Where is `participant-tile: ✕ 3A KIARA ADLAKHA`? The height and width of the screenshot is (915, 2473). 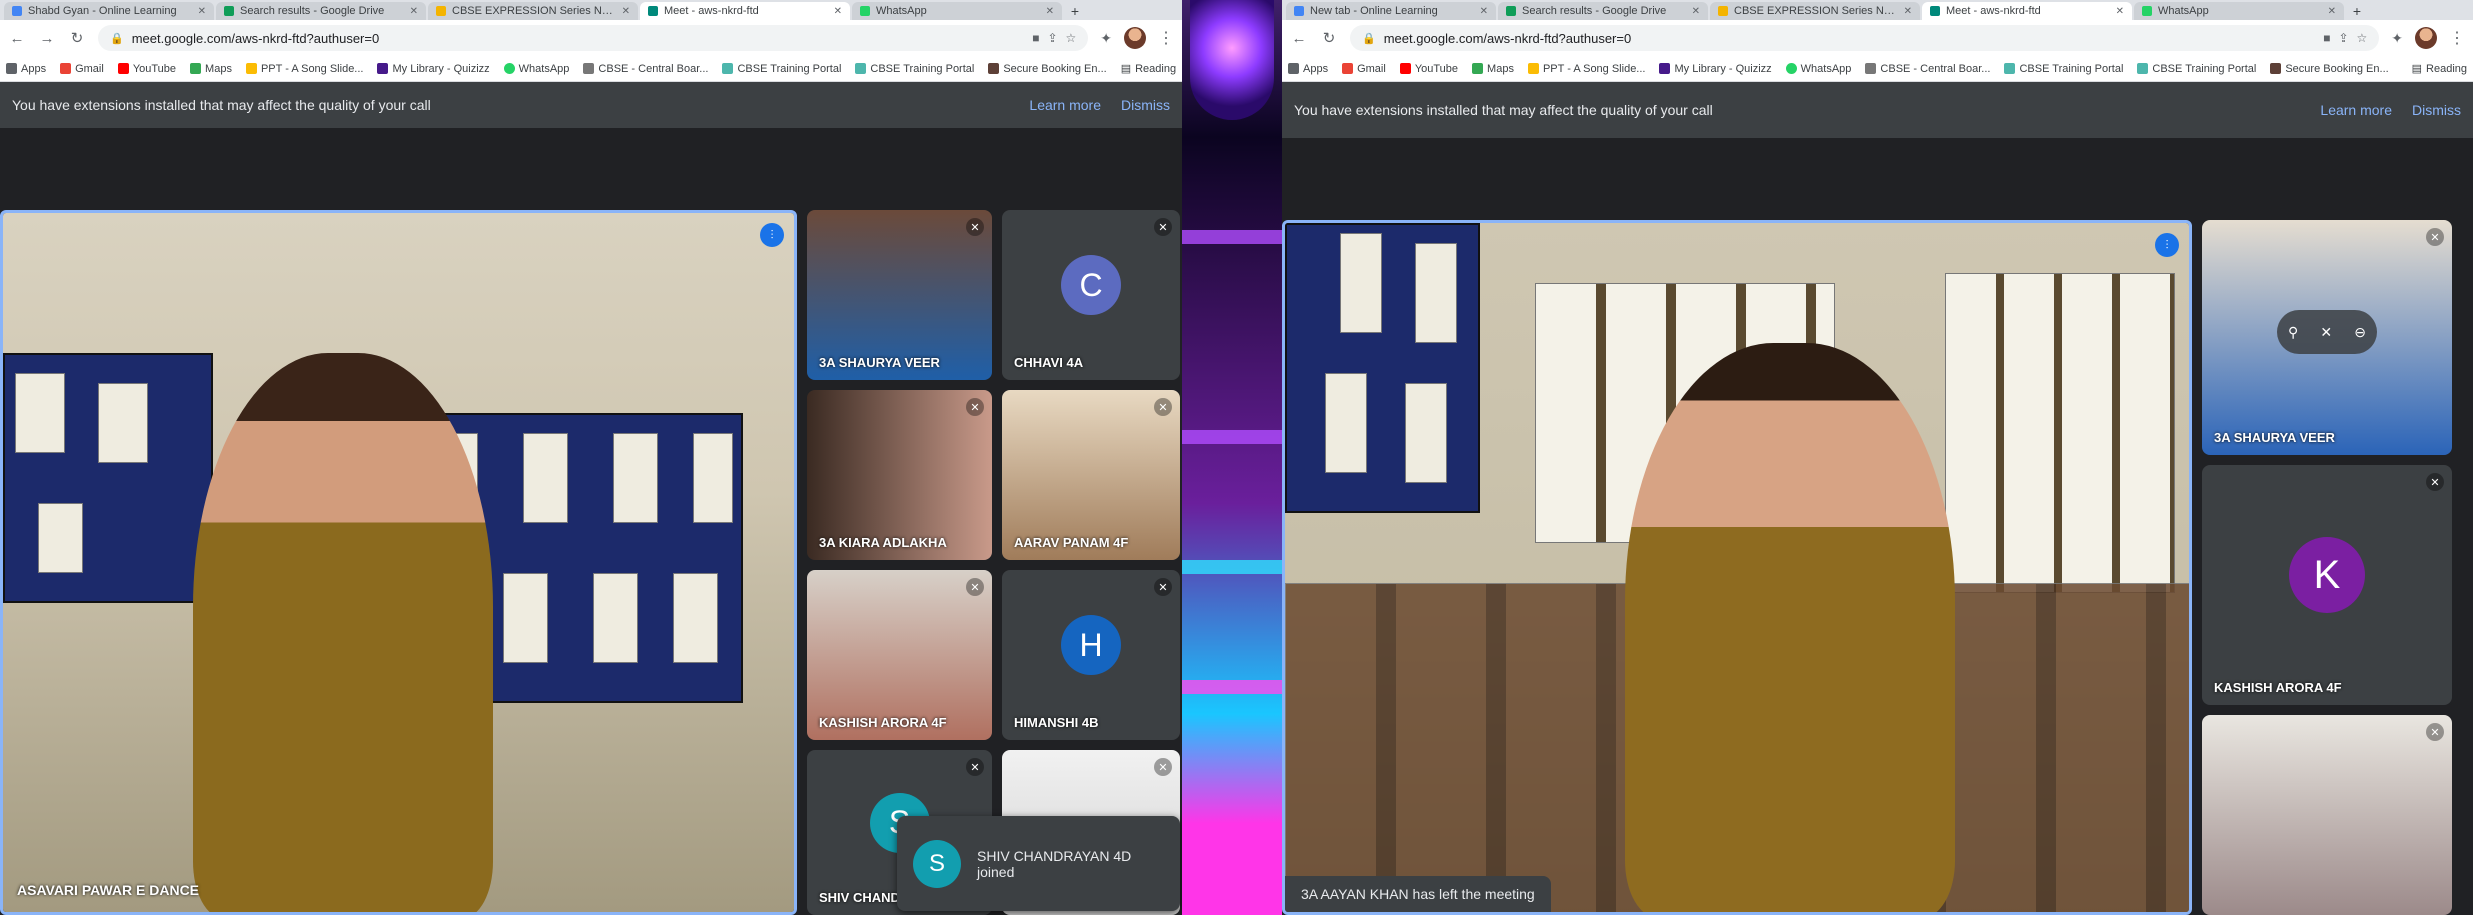 participant-tile: ✕ 3A KIARA ADLAKHA is located at coordinates (899, 475).